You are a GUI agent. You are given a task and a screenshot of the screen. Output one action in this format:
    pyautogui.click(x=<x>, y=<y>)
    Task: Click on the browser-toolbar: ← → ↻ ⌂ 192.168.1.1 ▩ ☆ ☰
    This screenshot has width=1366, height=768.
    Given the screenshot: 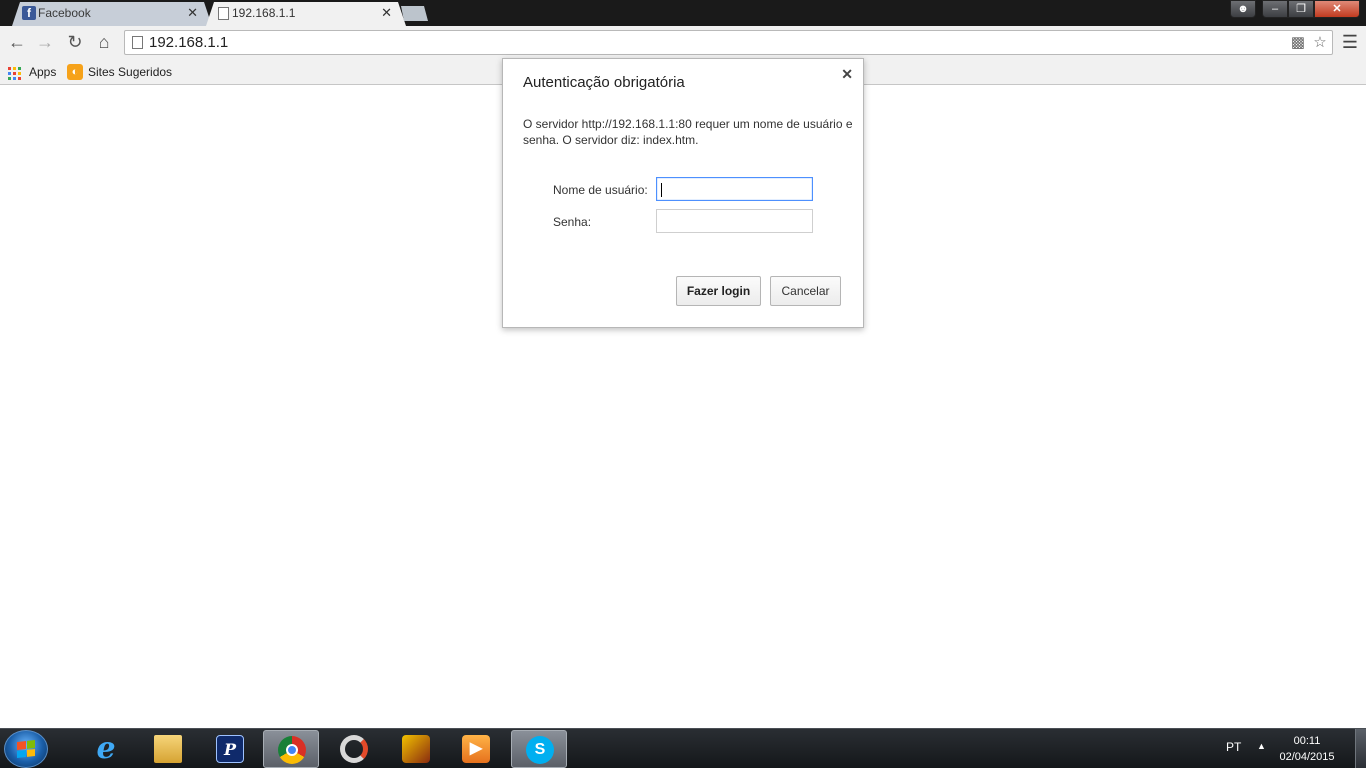 What is the action you would take?
    pyautogui.click(x=683, y=42)
    